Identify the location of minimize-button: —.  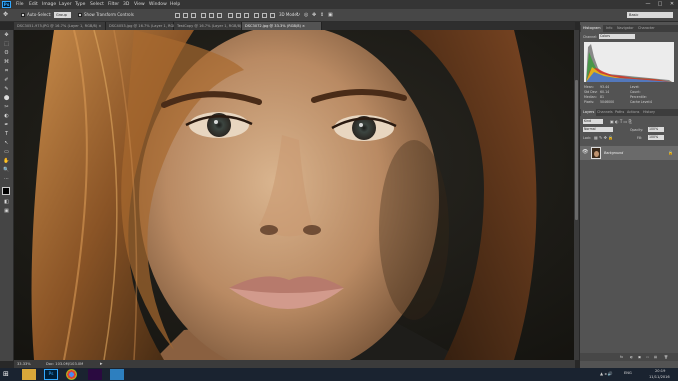
(648, 4).